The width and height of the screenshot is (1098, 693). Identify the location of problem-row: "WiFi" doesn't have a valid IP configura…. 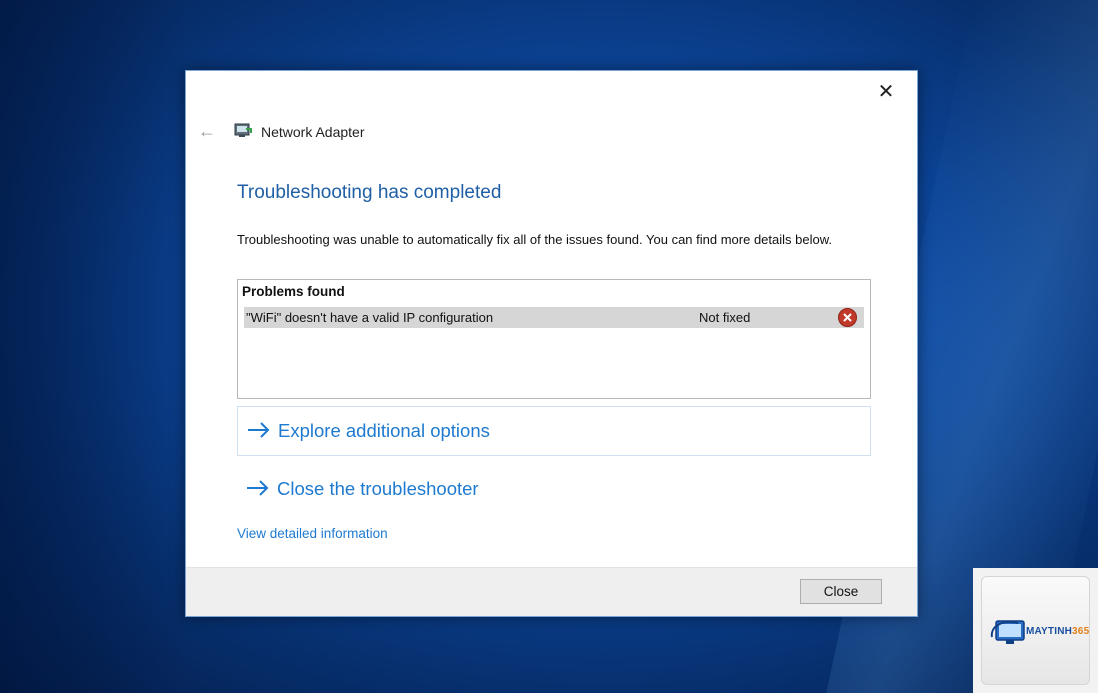
(554, 317).